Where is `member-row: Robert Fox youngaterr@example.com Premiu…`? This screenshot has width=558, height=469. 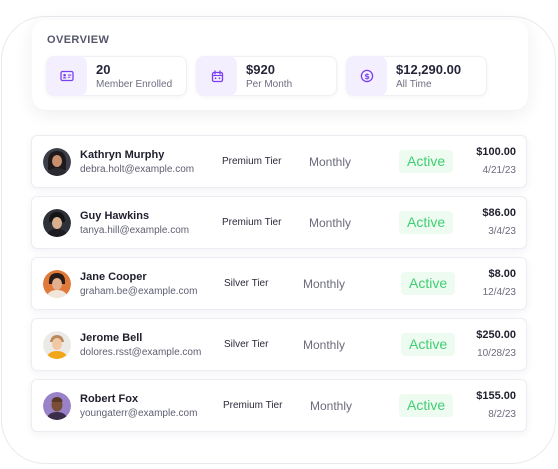
member-row: Robert Fox youngaterr@example.com Premiu… is located at coordinates (279, 405).